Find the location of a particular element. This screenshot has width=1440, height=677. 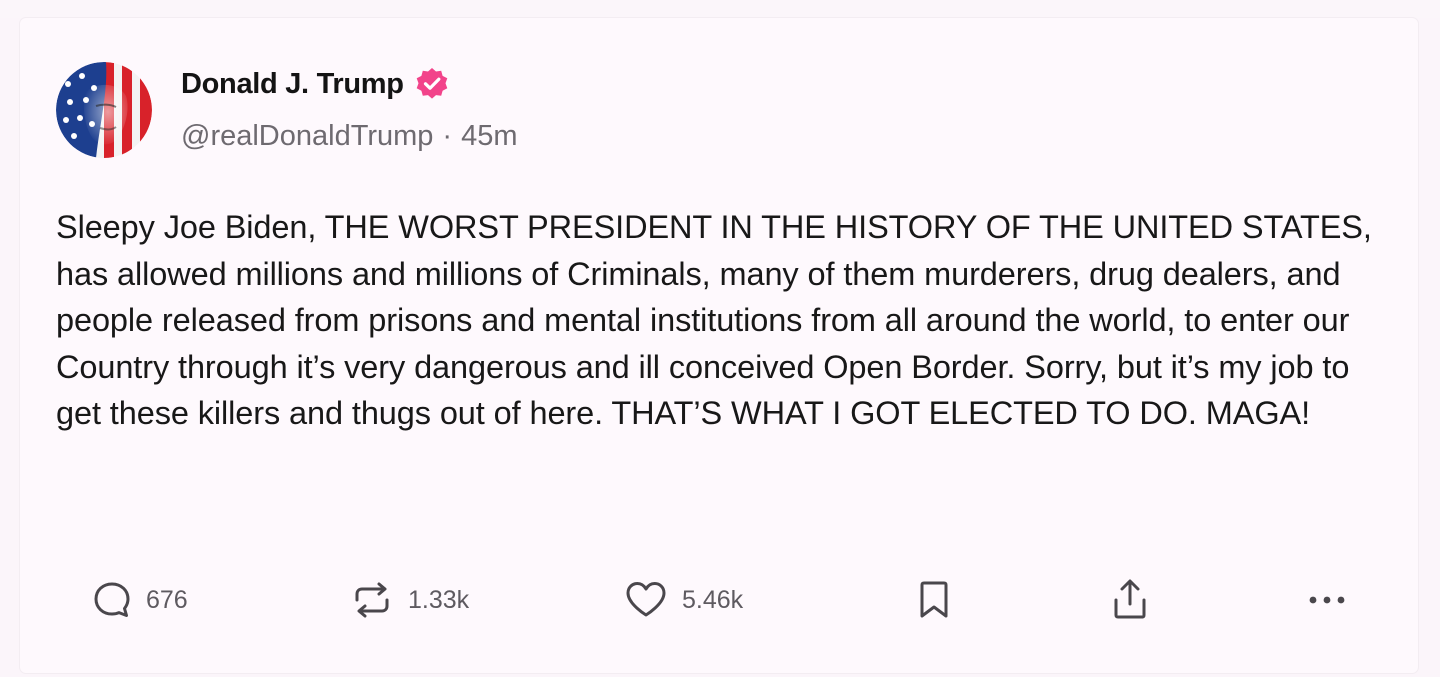

action-bar: 676 1.33k 5.46k is located at coordinates (719, 600).